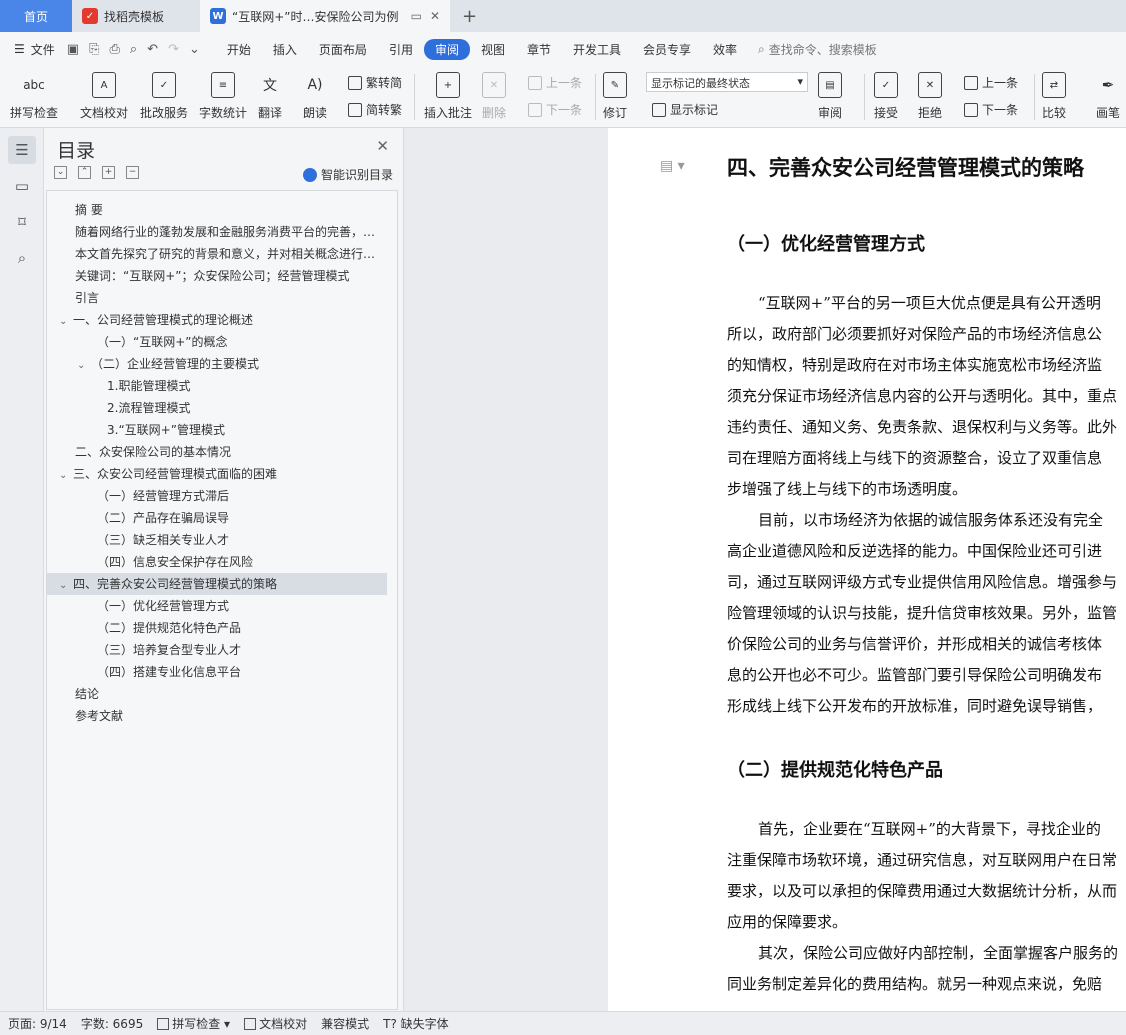  What do you see at coordinates (34, 96) in the screenshot?
I see `spellcheck-button: abc 拼写检查` at bounding box center [34, 96].